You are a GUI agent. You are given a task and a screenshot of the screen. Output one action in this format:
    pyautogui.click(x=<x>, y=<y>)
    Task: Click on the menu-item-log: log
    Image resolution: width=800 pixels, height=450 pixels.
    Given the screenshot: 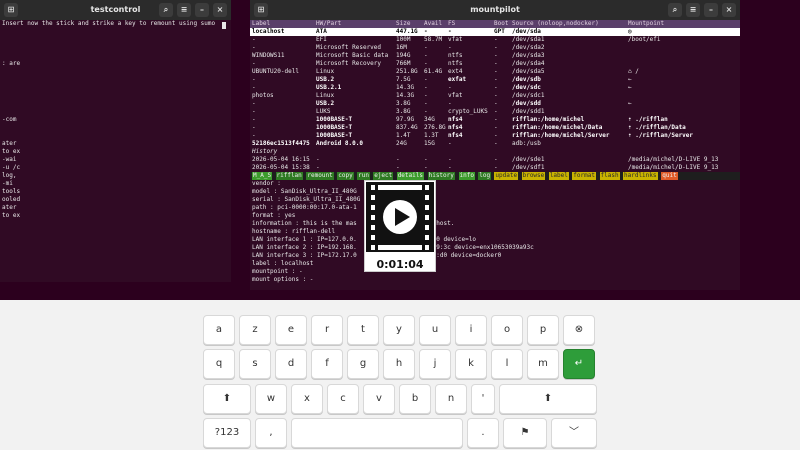 What is the action you would take?
    pyautogui.click(x=485, y=176)
    